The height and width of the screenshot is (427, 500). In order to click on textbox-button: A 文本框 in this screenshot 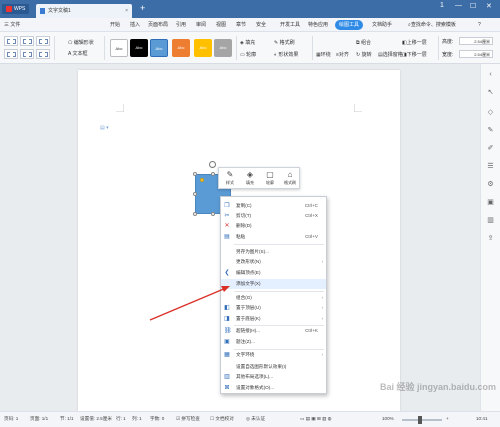, I will do `click(77, 53)`.